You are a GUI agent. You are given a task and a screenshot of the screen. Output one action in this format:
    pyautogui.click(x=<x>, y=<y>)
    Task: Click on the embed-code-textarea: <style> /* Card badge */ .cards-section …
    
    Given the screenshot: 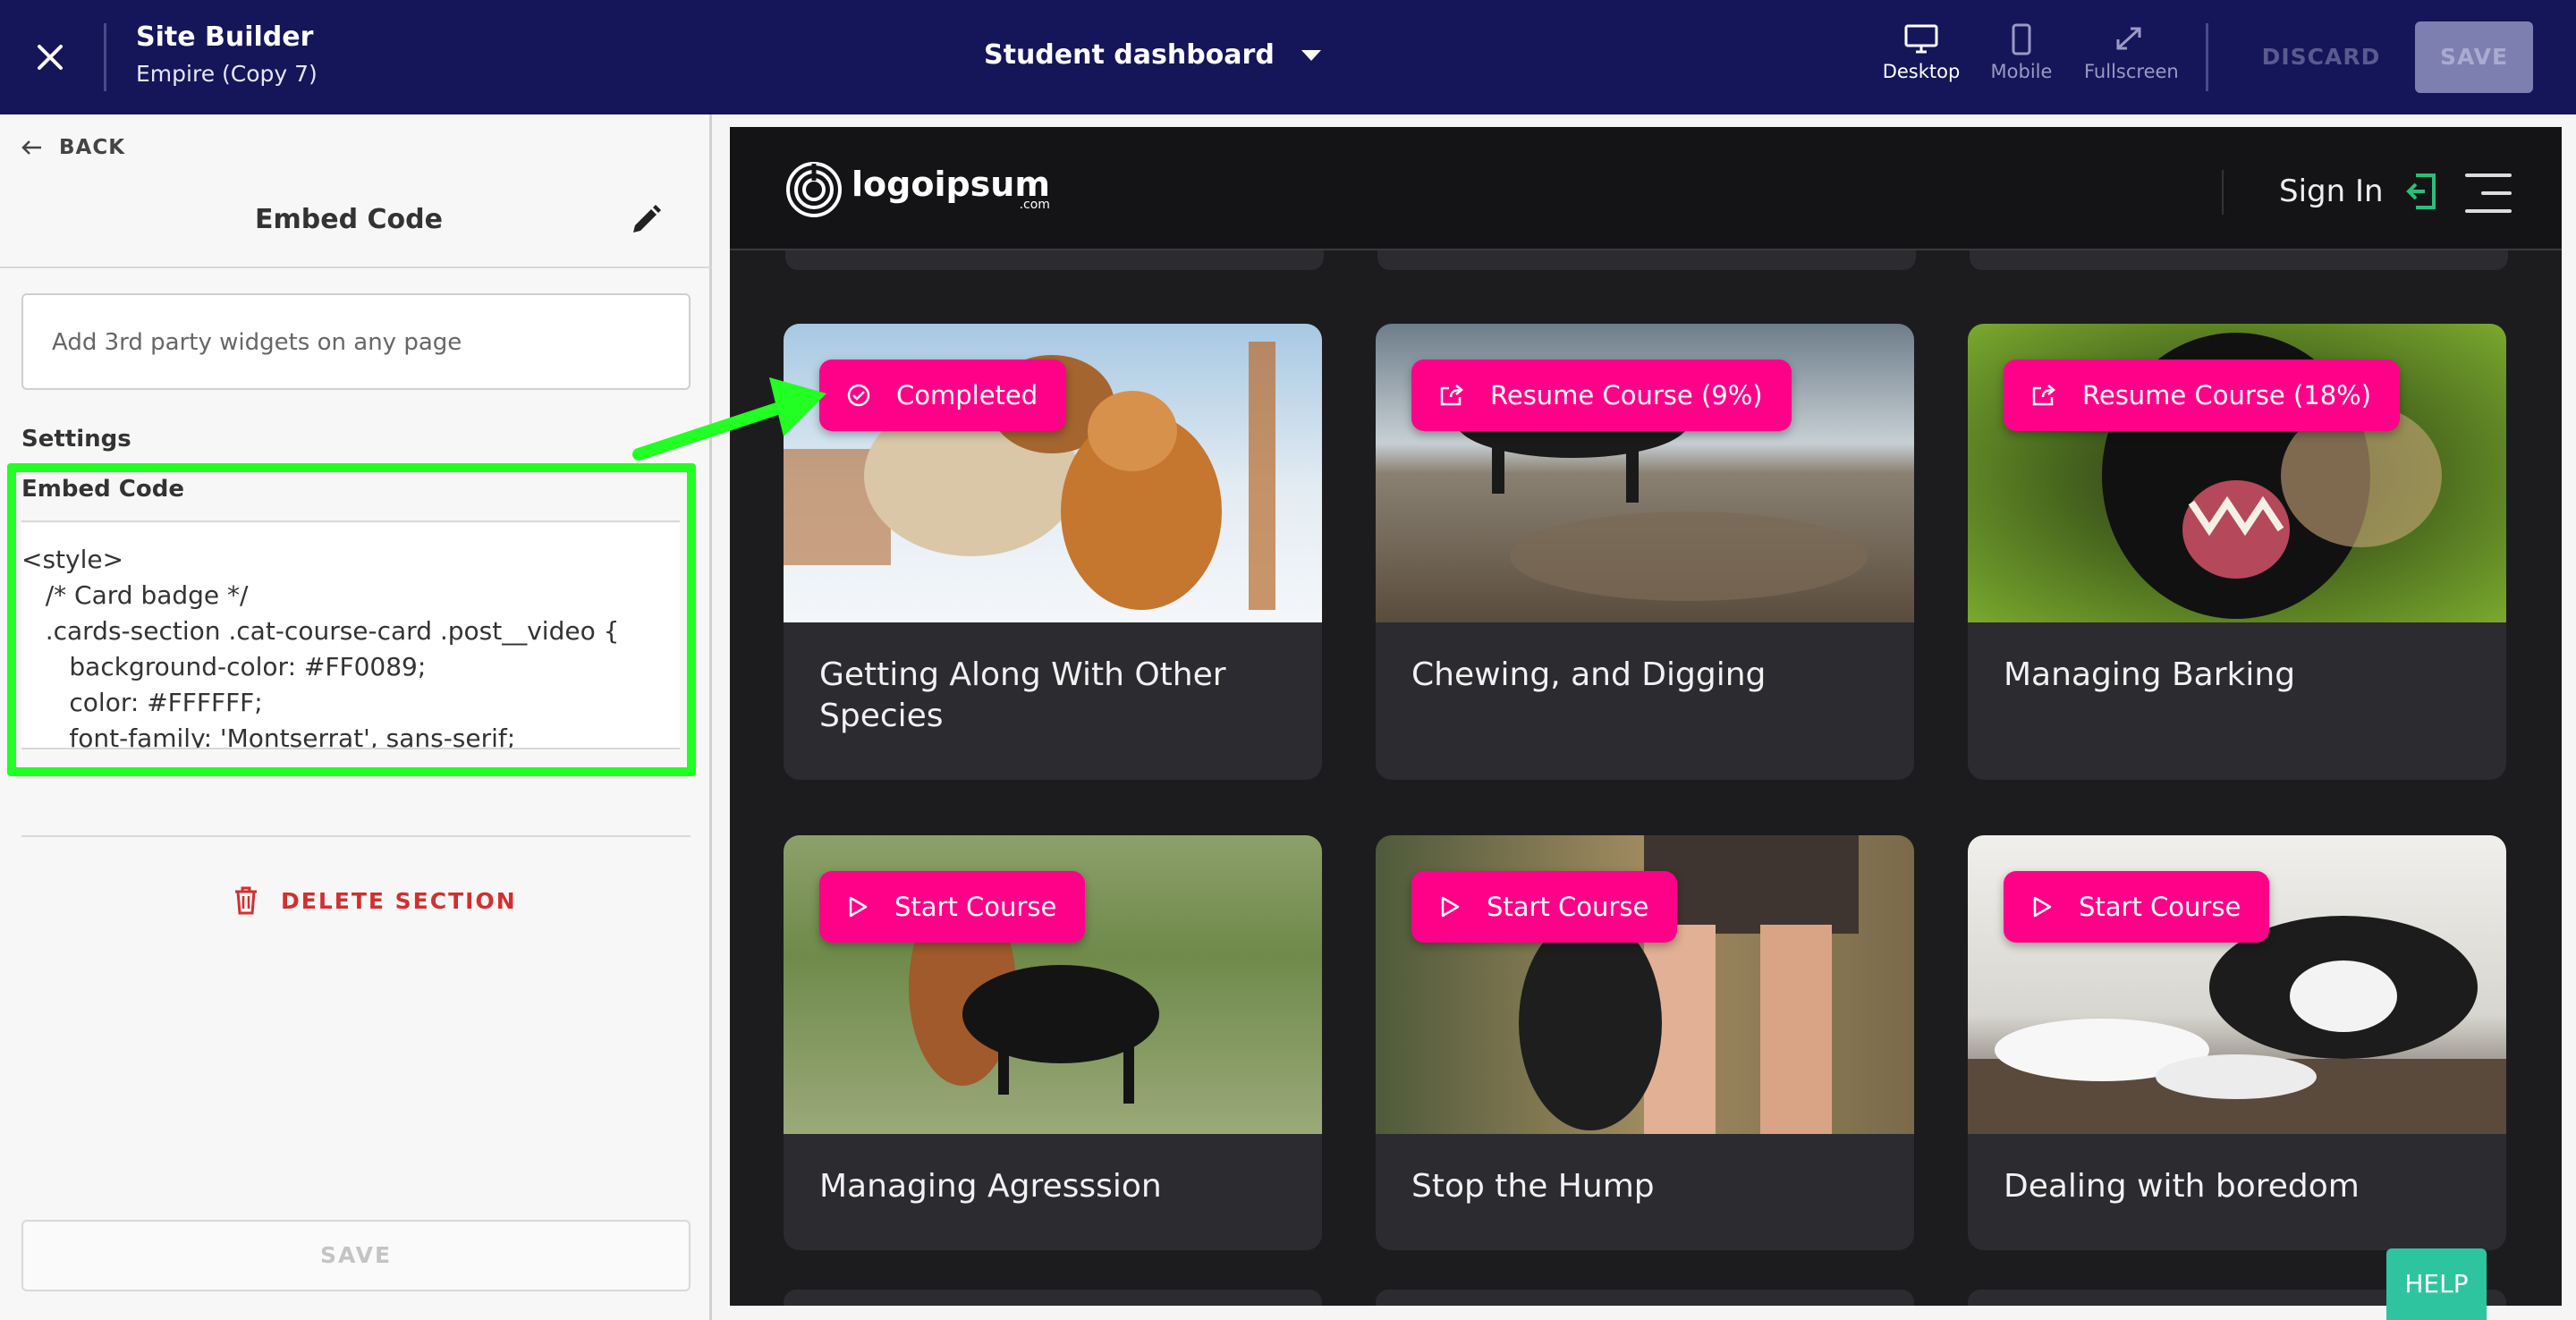 What is the action you would take?
    pyautogui.click(x=350, y=635)
    